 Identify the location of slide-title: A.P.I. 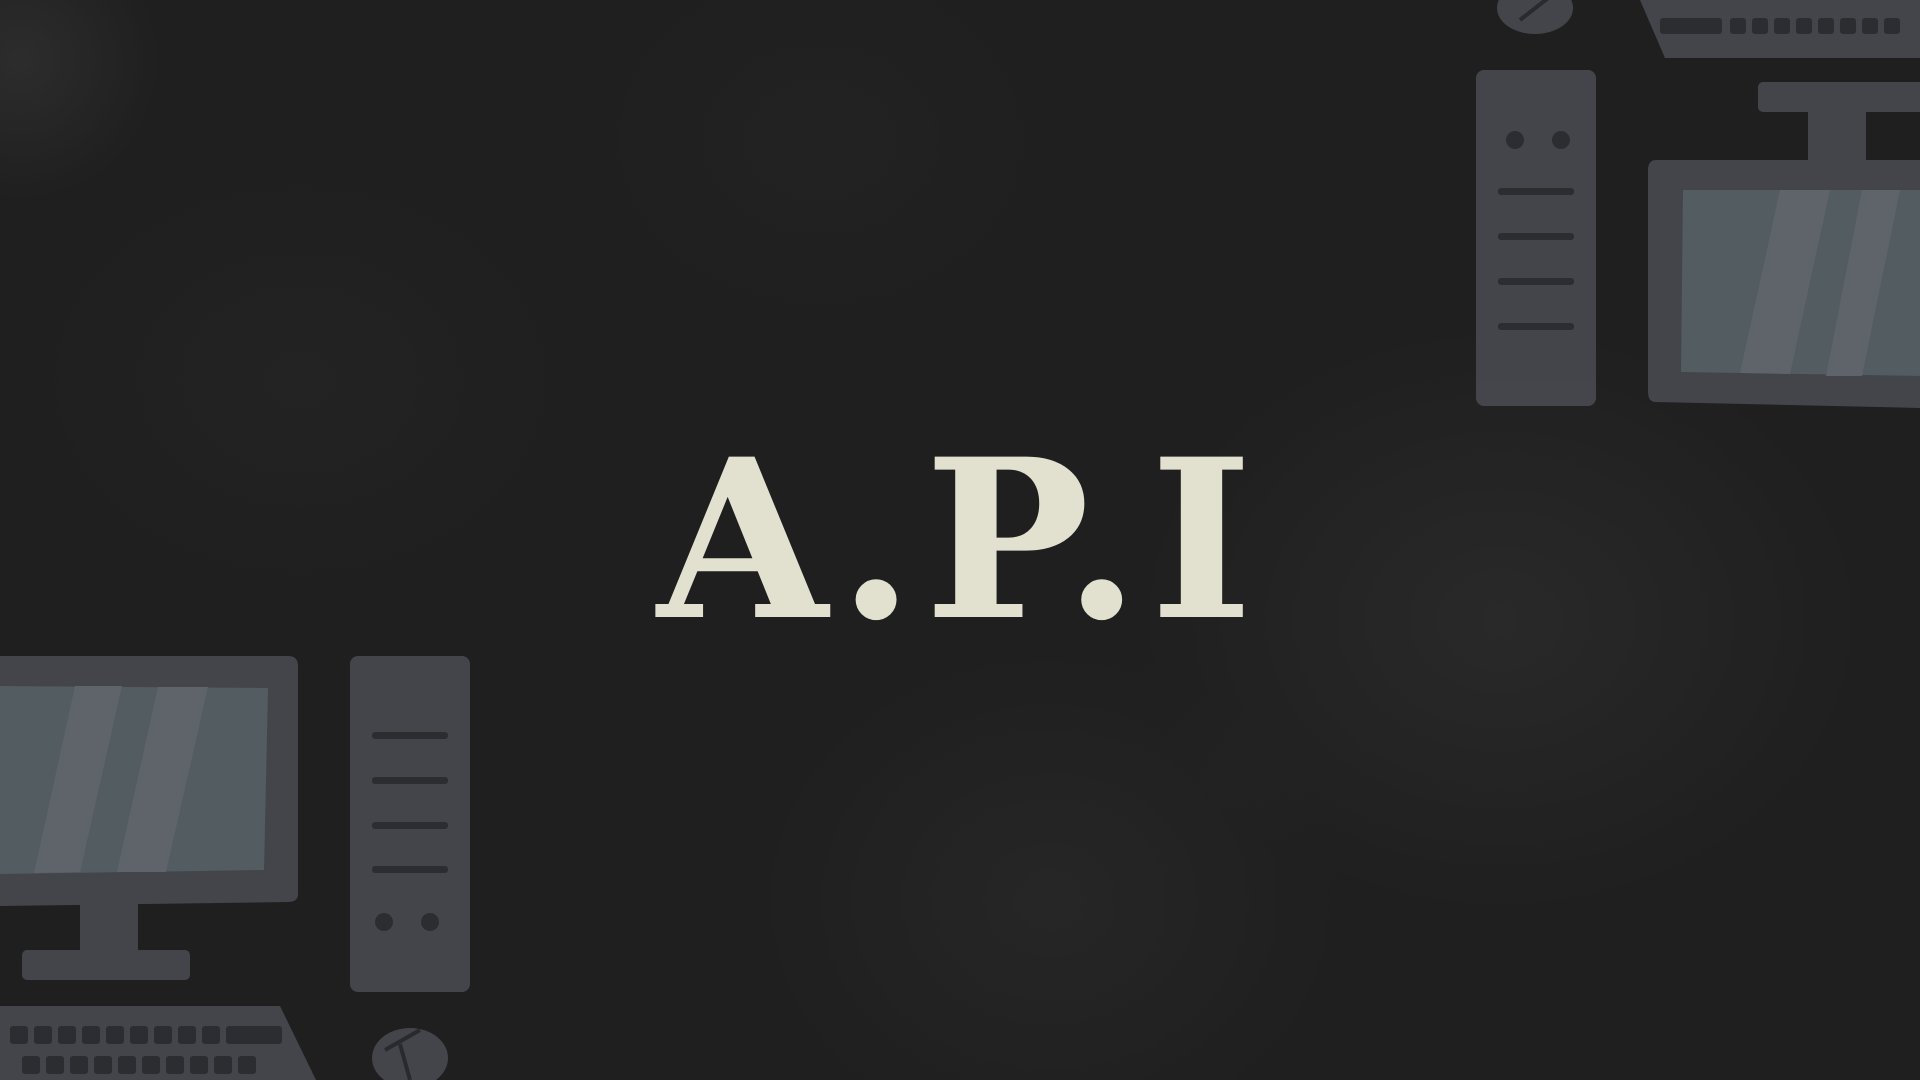
(960, 539).